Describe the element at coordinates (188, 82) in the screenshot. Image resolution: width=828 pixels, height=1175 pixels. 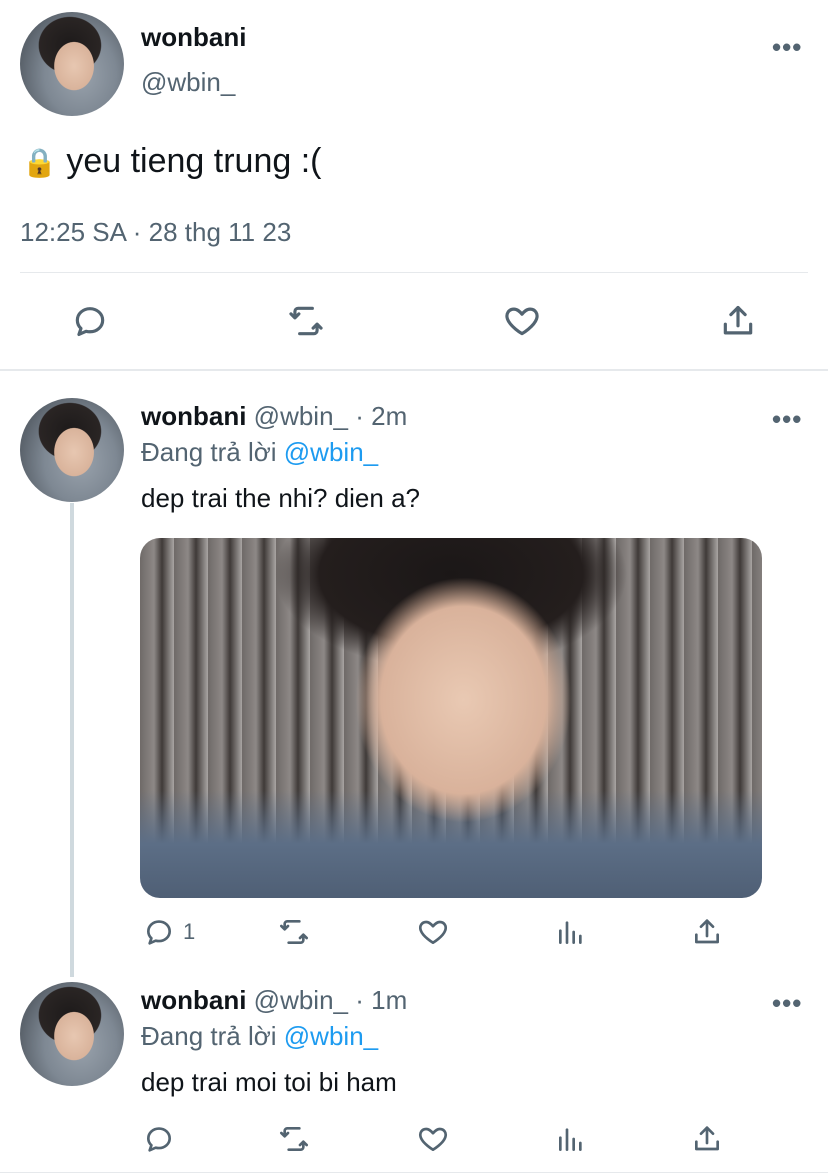
I see `handle: @wbin_` at that location.